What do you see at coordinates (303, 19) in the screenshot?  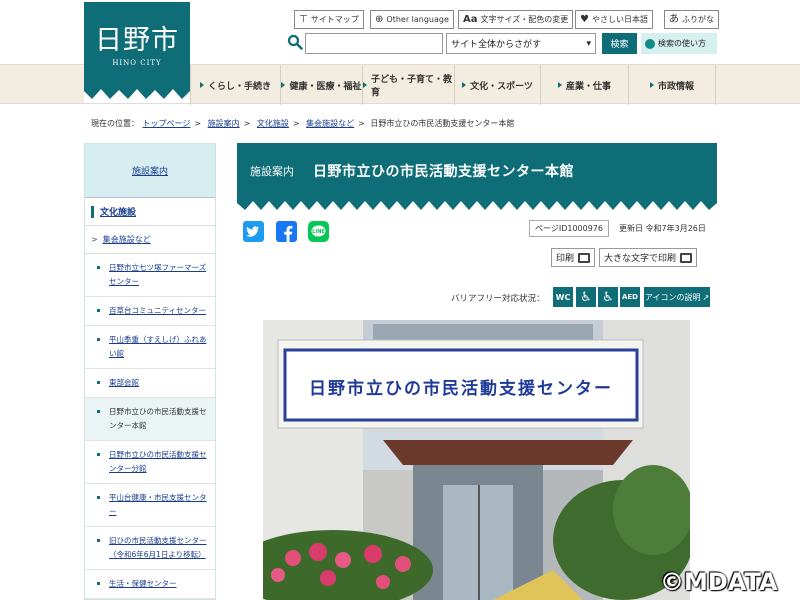 I see `sitemap-icon: ⊤` at bounding box center [303, 19].